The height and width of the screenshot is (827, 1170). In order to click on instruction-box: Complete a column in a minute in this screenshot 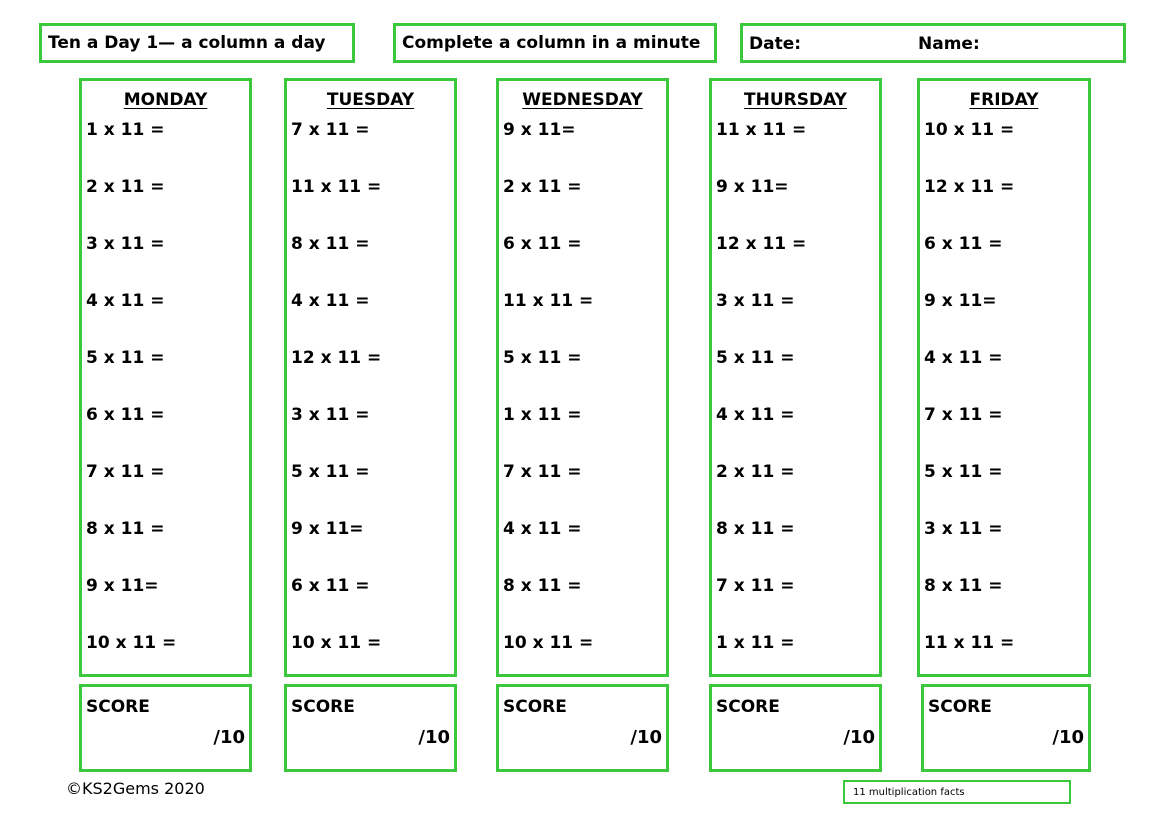, I will do `click(555, 43)`.